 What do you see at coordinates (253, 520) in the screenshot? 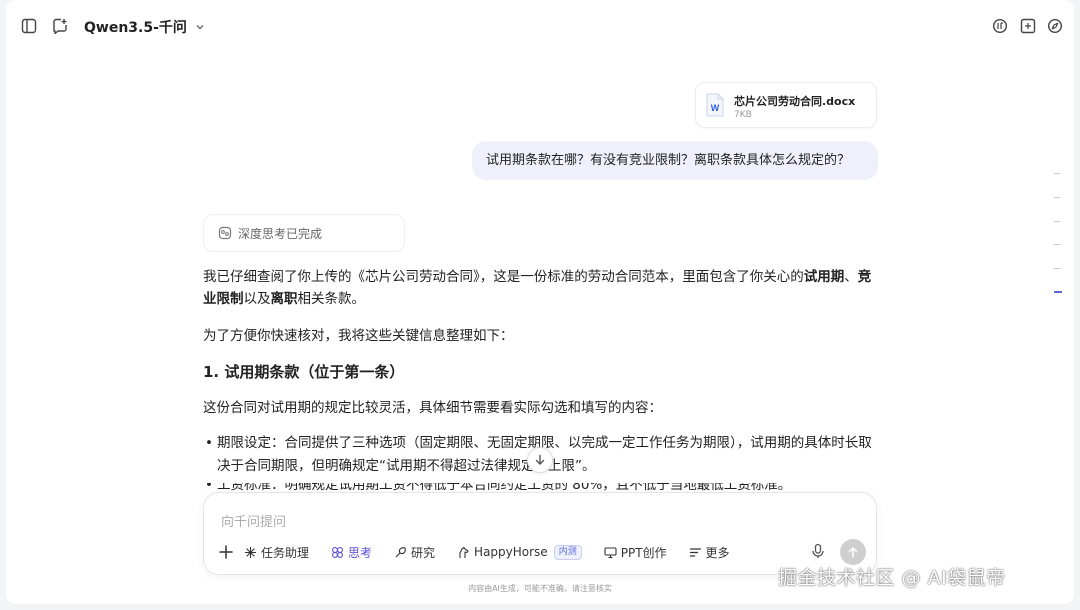
I see `composer-input: 向千问提问` at bounding box center [253, 520].